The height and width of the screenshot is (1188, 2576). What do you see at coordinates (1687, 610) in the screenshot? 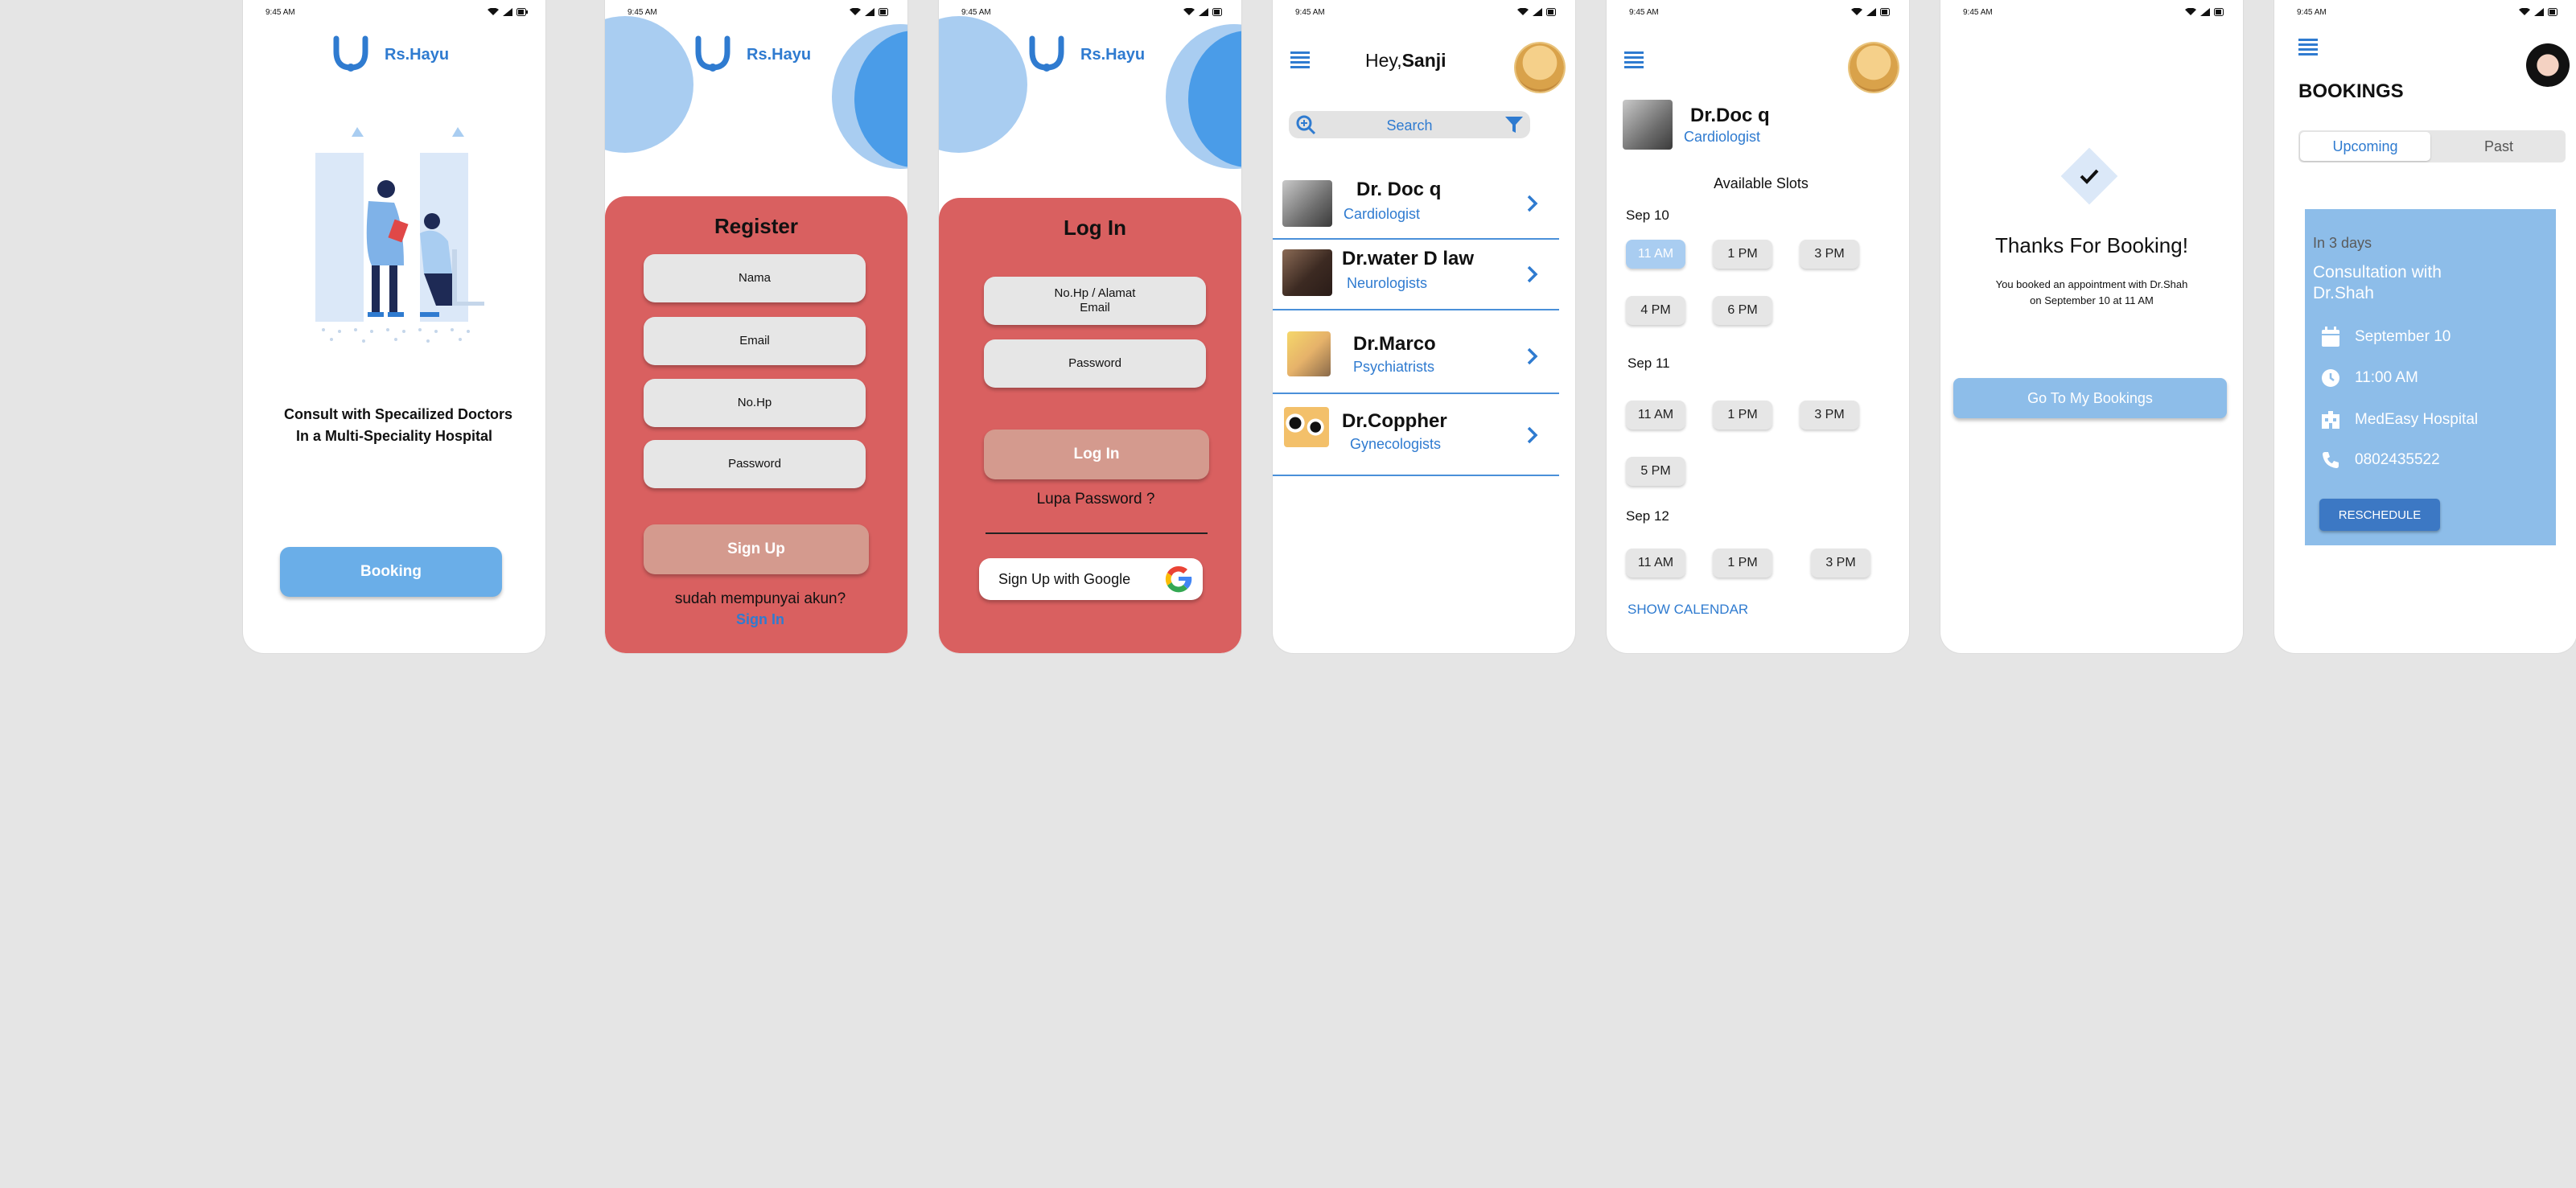
I see `show-calendar-link: SHOW CALENDAR` at bounding box center [1687, 610].